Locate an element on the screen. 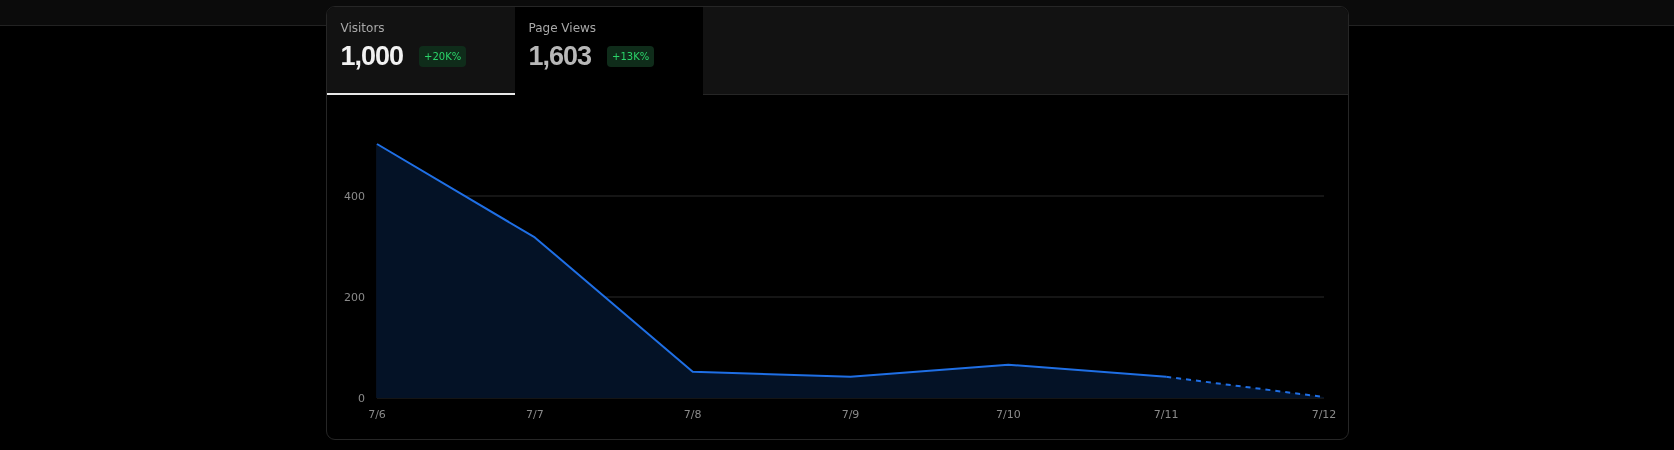 This screenshot has width=1674, height=450. x-axis-label: 7/10 is located at coordinates (1008, 414).